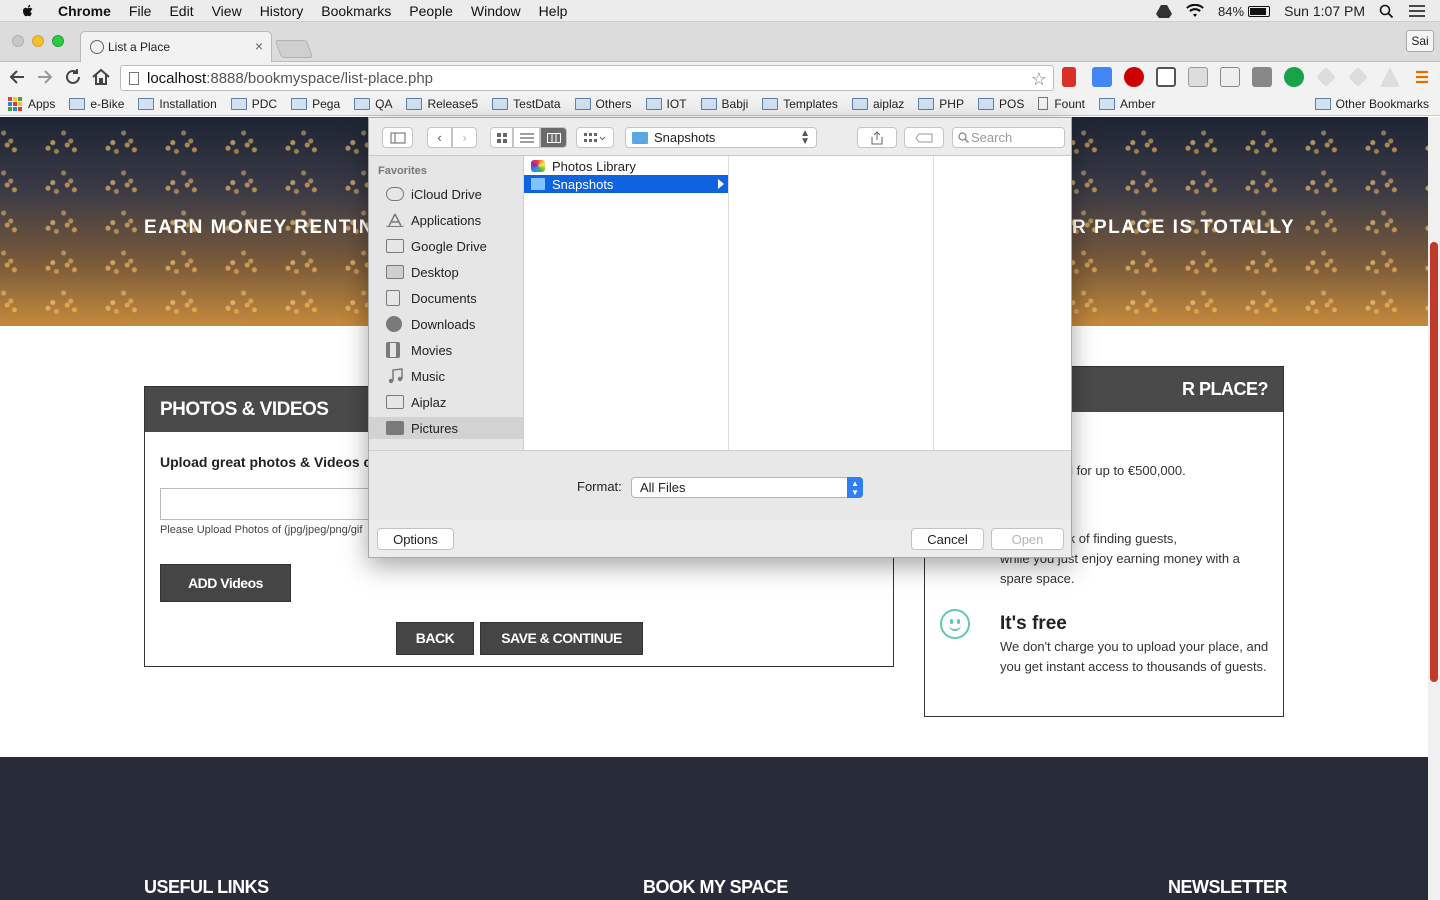 The width and height of the screenshot is (1440, 900). Describe the element at coordinates (947, 539) in the screenshot. I see `cancel-button: Cancel` at that location.